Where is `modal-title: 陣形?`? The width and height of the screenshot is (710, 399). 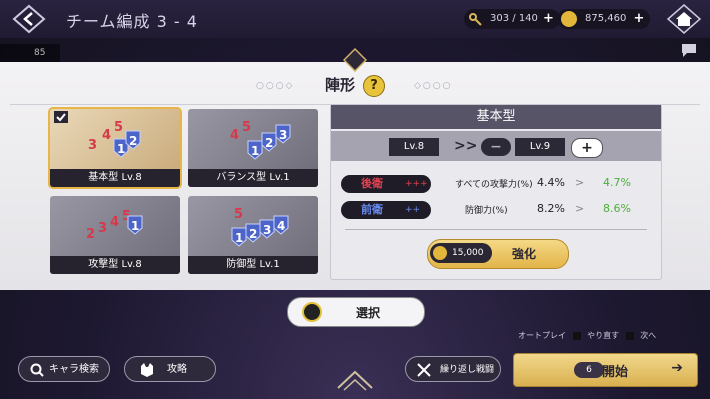
modal-title: 陣形? is located at coordinates (355, 85).